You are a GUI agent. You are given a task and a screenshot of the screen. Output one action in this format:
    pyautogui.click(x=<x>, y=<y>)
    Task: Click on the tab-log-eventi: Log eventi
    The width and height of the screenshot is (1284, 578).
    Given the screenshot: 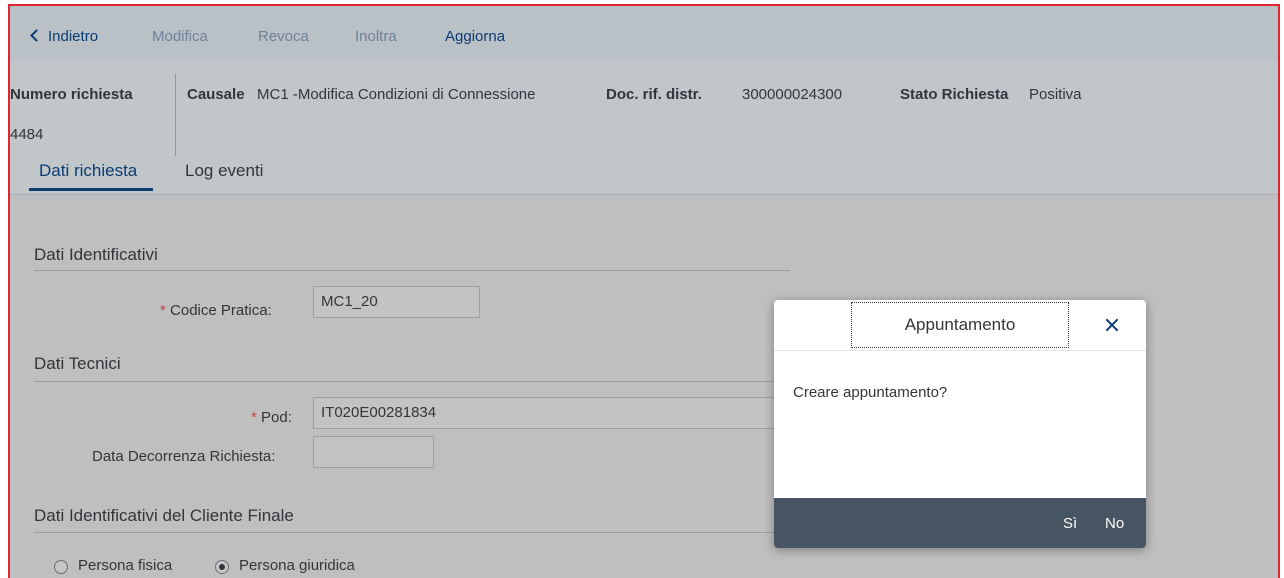 What is the action you would take?
    pyautogui.click(x=224, y=171)
    